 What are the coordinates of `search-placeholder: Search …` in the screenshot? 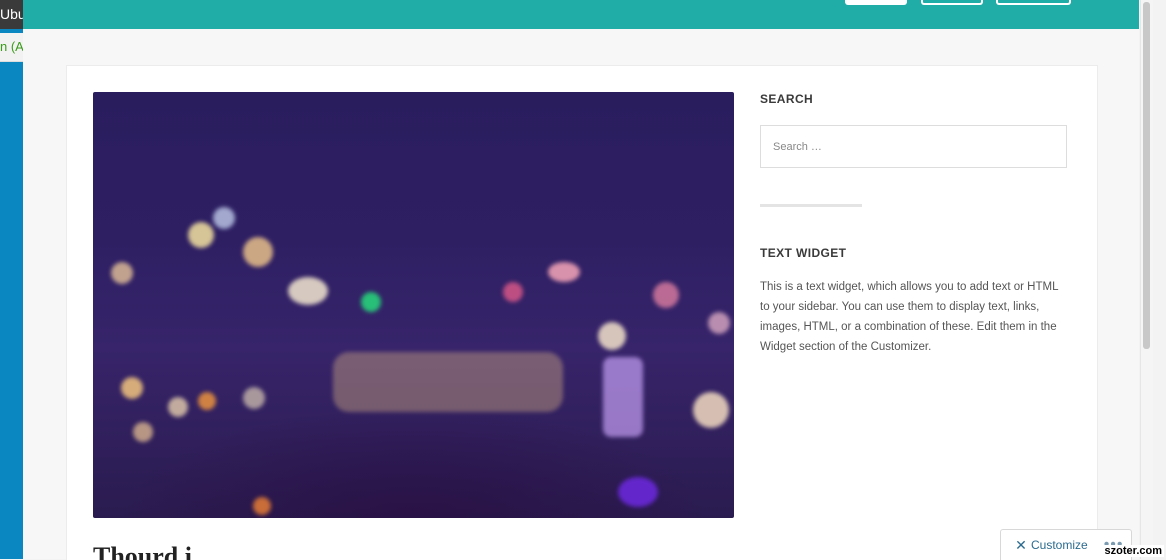 It's located at (797, 146).